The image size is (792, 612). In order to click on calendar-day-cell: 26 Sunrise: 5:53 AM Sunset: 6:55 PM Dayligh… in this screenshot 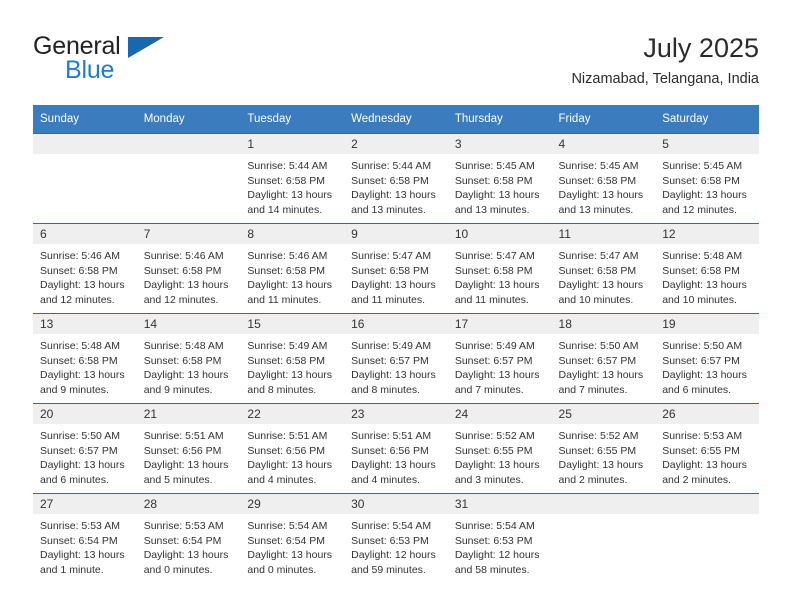, I will do `click(707, 448)`.